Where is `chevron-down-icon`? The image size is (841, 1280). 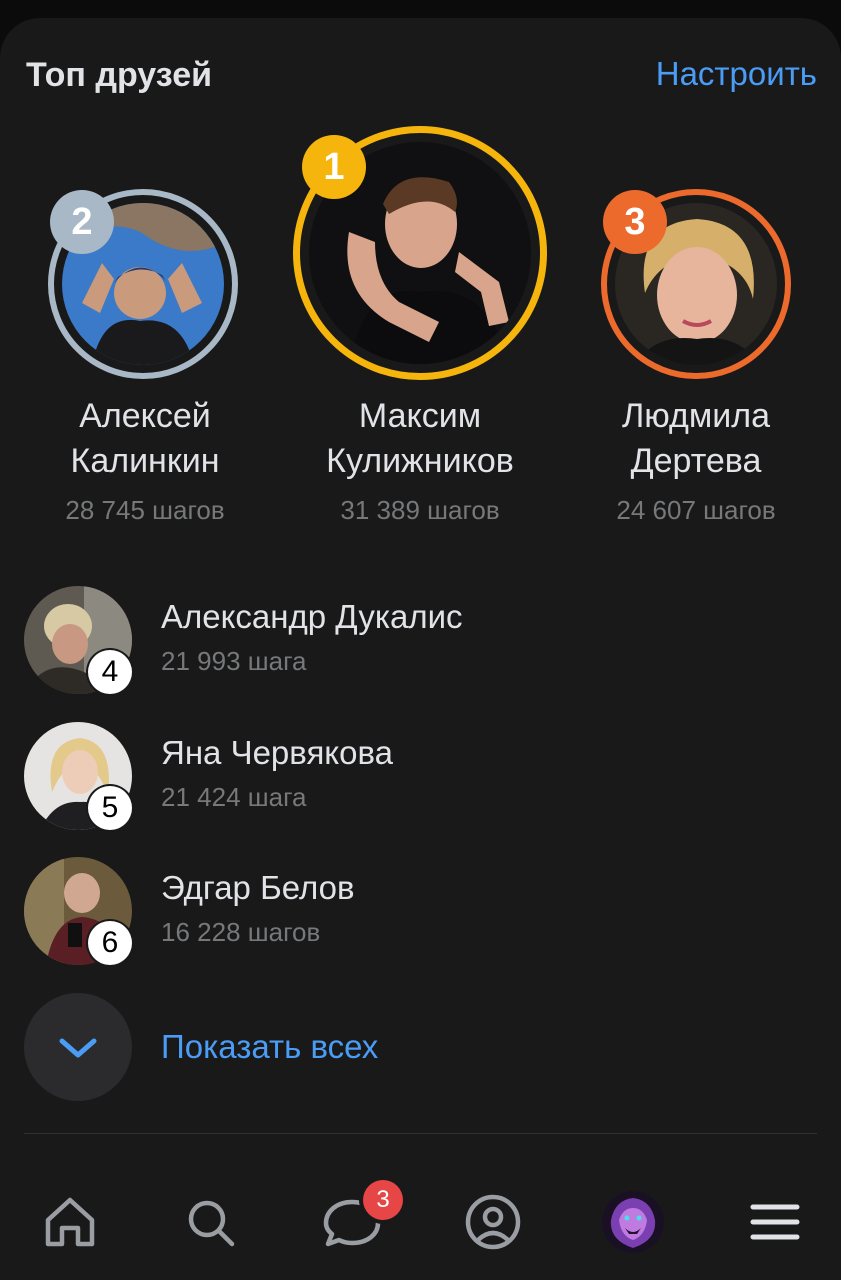 chevron-down-icon is located at coordinates (78, 1048).